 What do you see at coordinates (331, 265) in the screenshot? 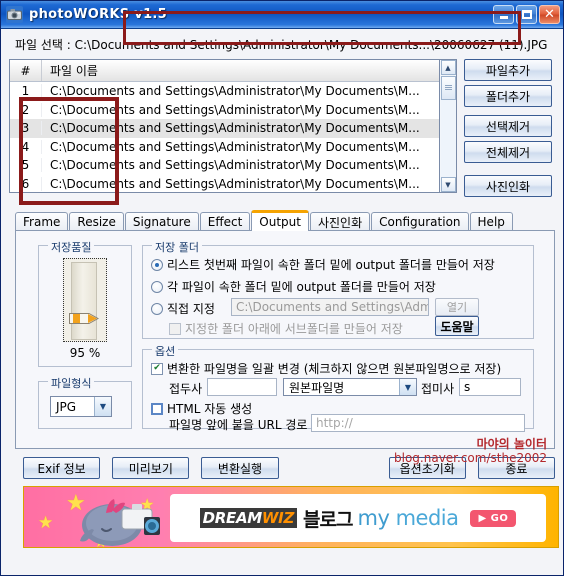
I see `radio-first-file-folder-label: 리스트 첫번째 파일이 속한 폴더 밑에 output 폴더를 만들어 저장` at bounding box center [331, 265].